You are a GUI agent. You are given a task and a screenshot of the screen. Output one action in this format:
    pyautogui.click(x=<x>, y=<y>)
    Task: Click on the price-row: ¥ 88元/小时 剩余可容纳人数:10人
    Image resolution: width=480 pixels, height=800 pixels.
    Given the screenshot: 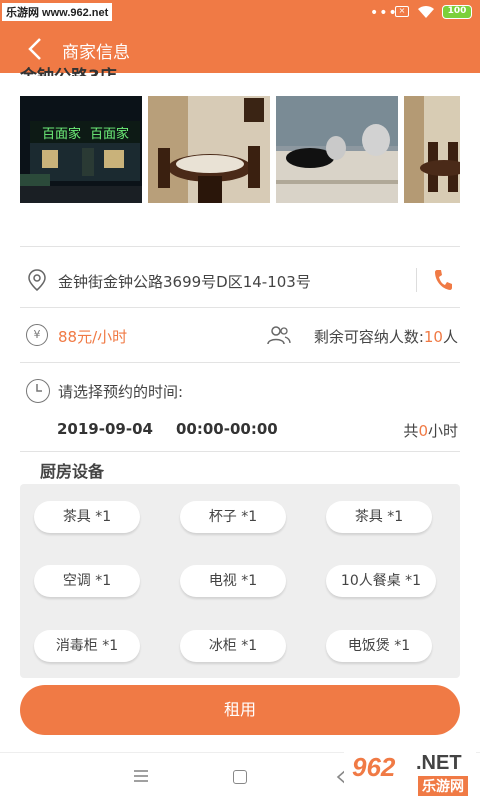 What is the action you would take?
    pyautogui.click(x=240, y=336)
    